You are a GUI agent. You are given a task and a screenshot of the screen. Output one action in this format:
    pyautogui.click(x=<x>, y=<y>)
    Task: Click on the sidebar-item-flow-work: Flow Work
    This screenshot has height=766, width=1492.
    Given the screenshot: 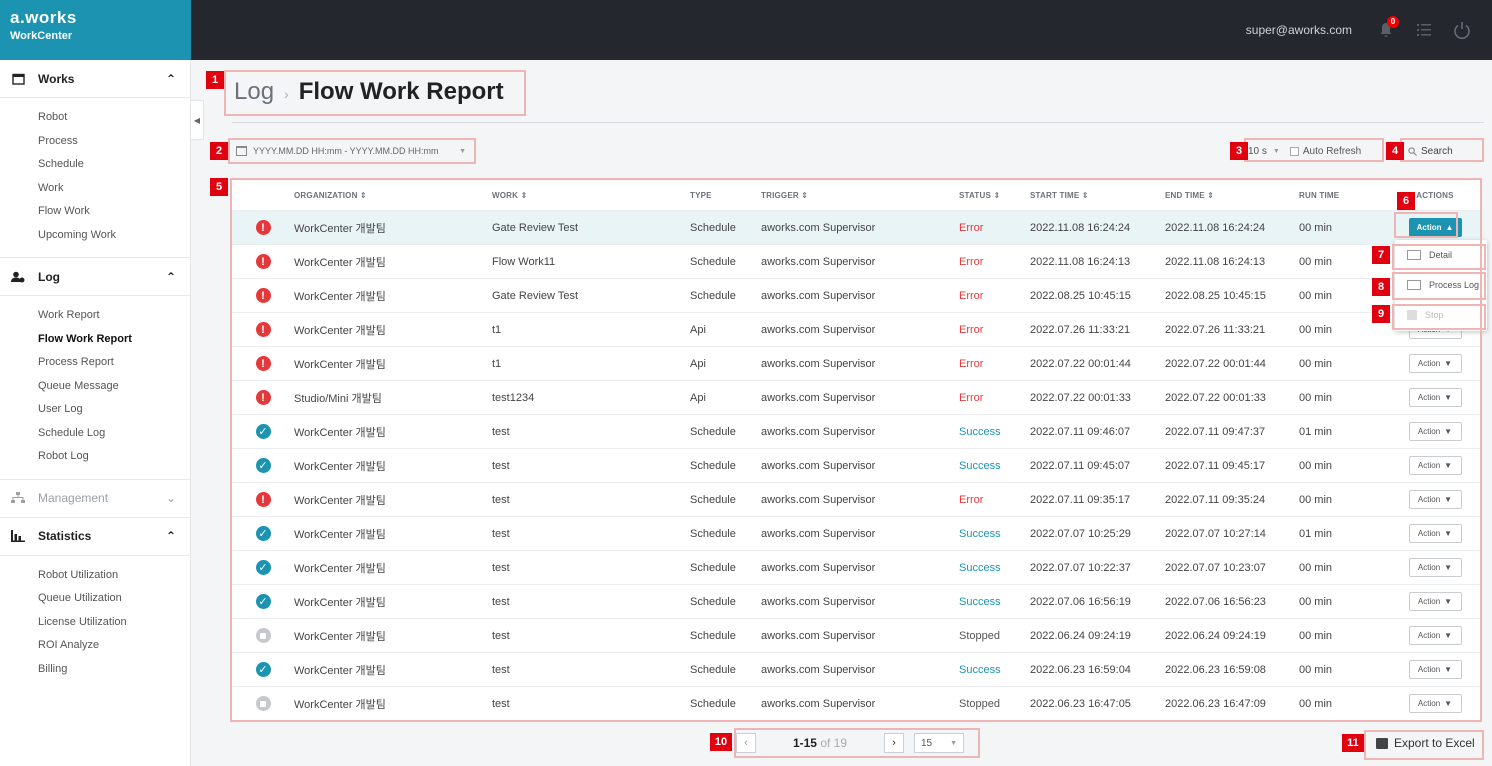 What is the action you would take?
    pyautogui.click(x=114, y=212)
    